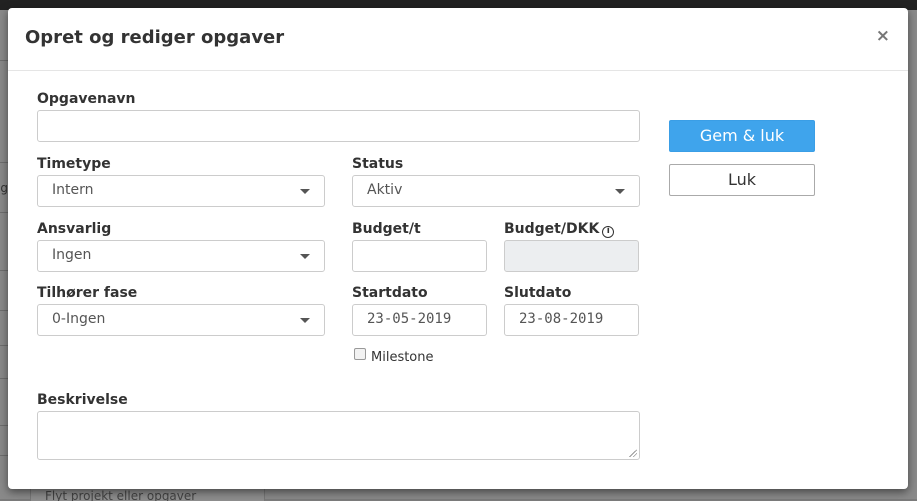 Image resolution: width=917 pixels, height=501 pixels. I want to click on time-type-select: Intern, so click(181, 191).